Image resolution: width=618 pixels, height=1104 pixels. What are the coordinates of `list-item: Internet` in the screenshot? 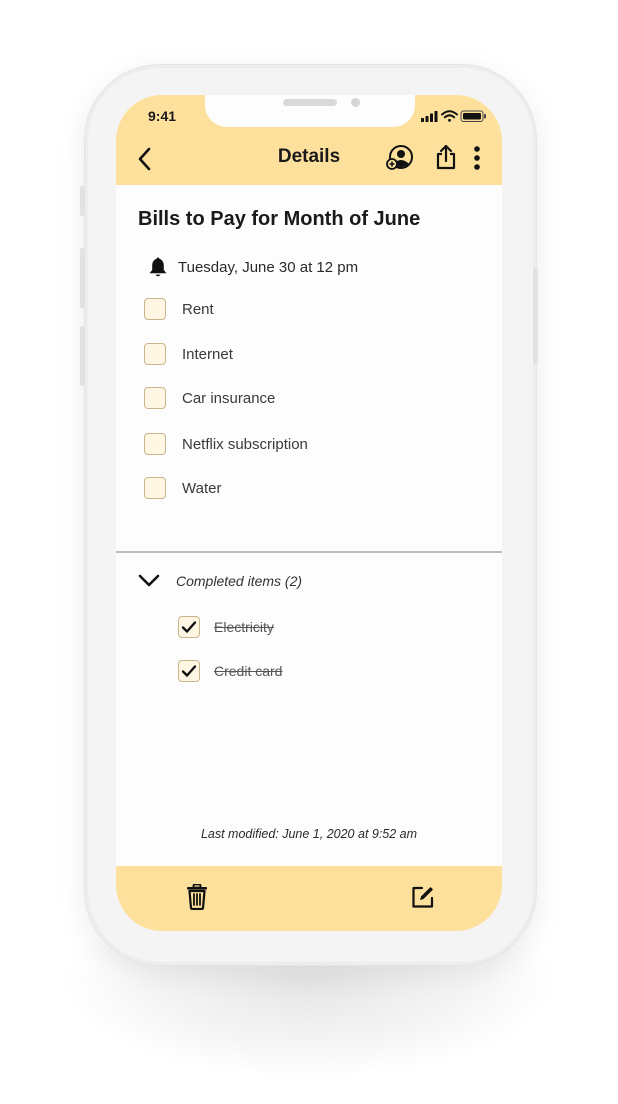 It's located at (188, 354).